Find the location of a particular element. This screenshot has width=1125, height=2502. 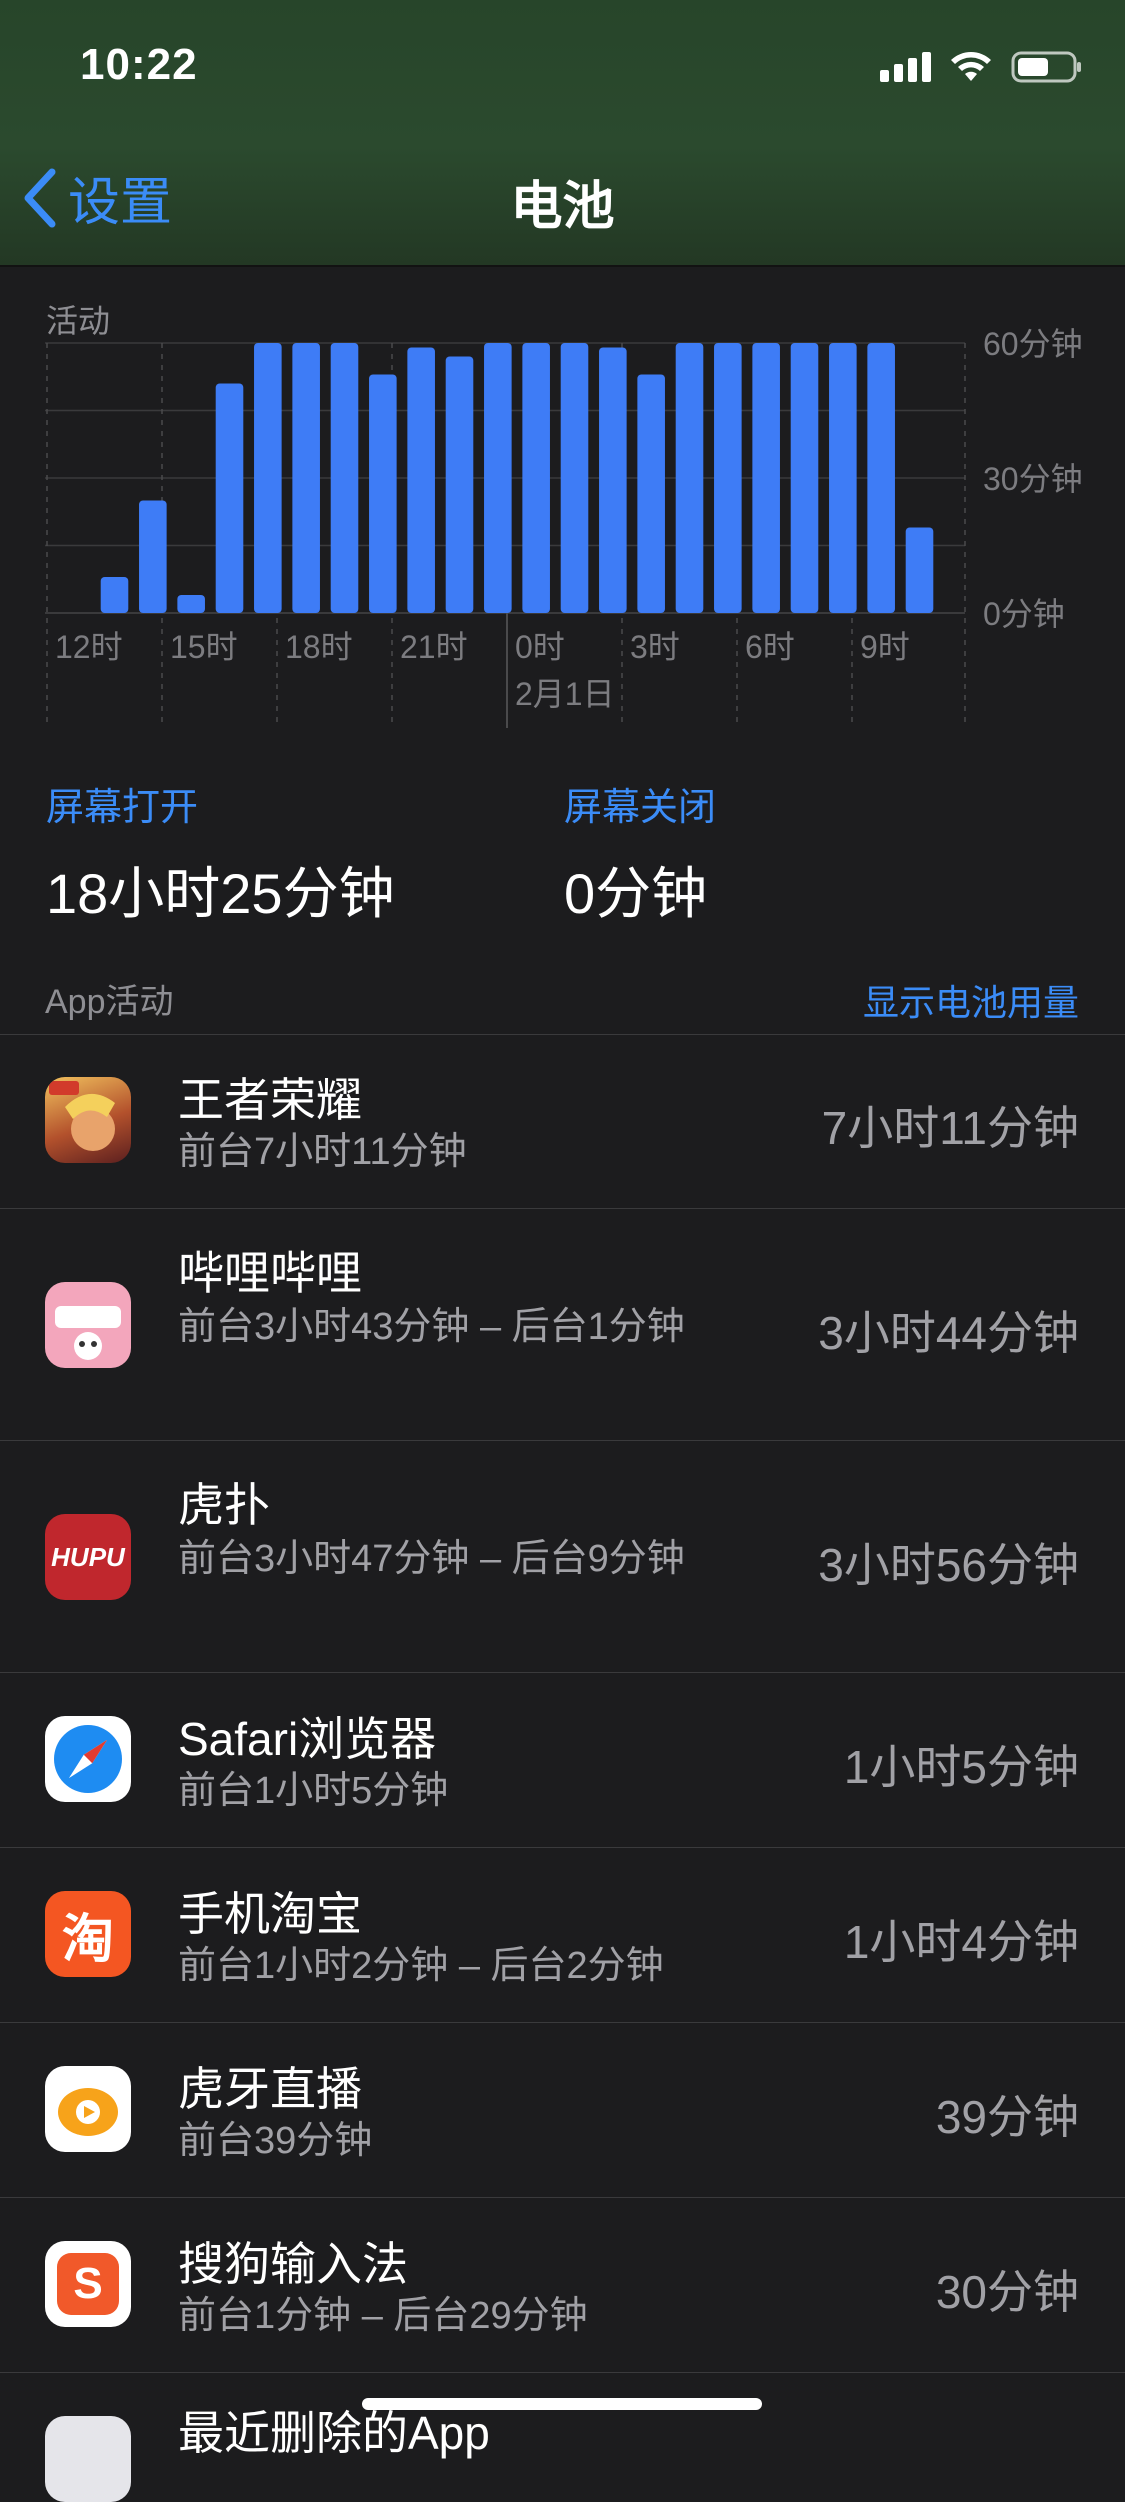

list-item: 王者荣耀 前台7小时11分钟 7小时11分钟 is located at coordinates (562, 1121).